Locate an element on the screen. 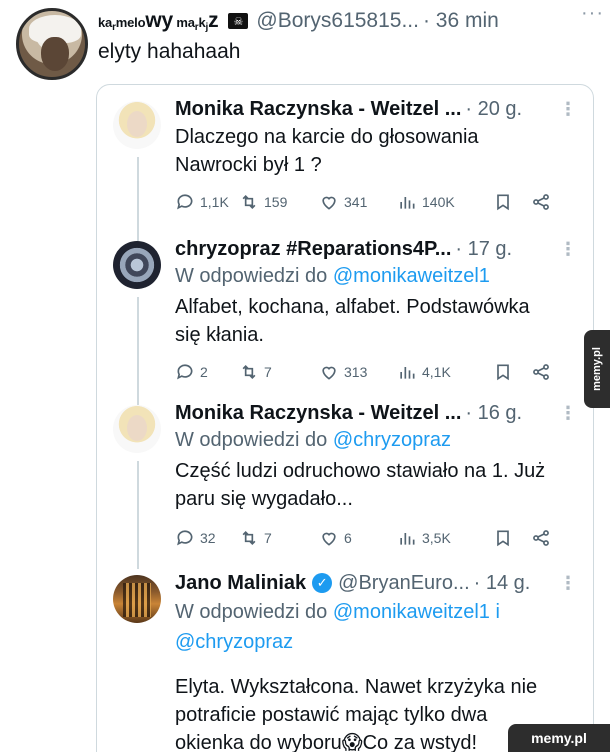 The image size is (610, 752). reply-header: Jano Maliniak ✓ @BryanEuro... · 14 g. is located at coordinates (380, 583).